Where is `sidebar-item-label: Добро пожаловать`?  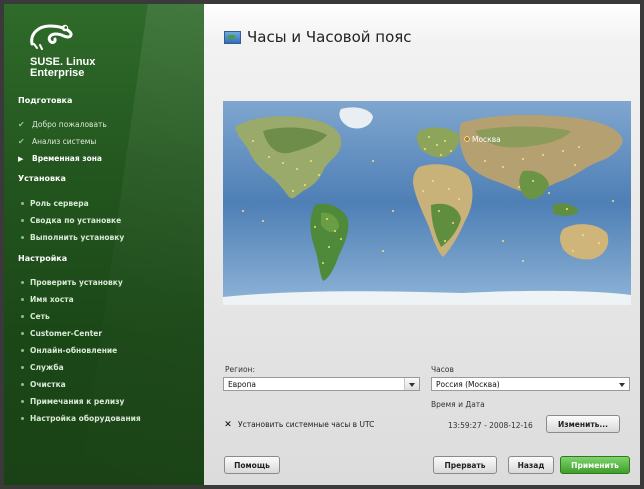
sidebar-item-label: Добро пожаловать is located at coordinates (69, 124).